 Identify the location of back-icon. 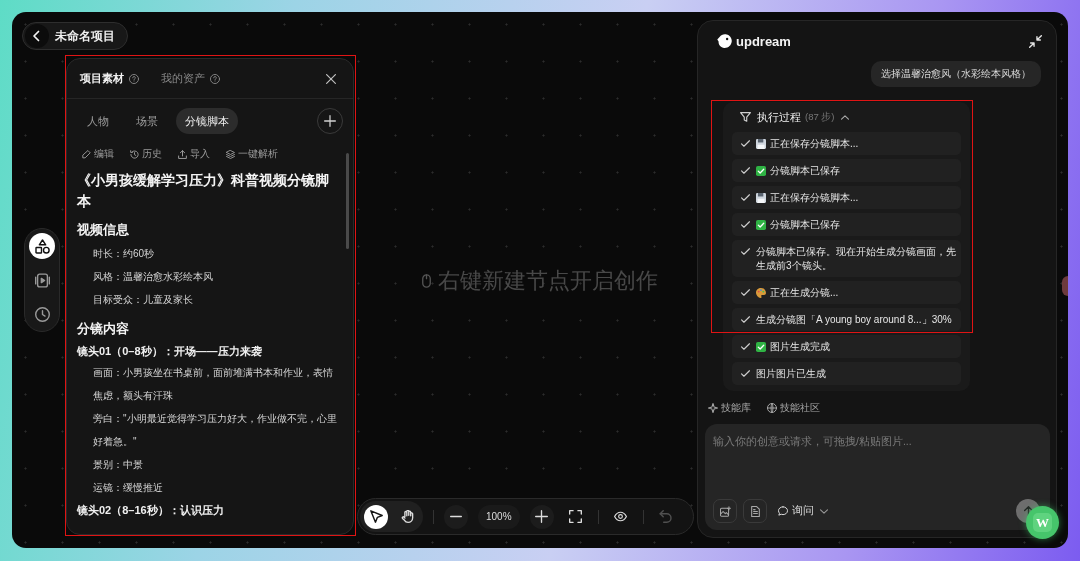
(37, 36).